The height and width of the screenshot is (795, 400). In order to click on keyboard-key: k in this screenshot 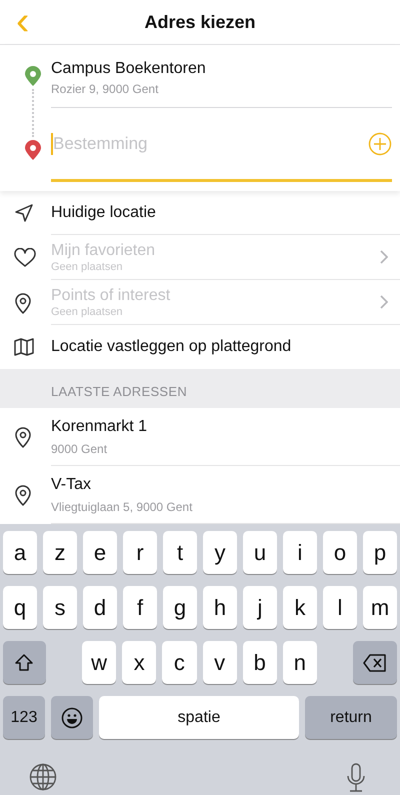, I will do `click(300, 607)`.